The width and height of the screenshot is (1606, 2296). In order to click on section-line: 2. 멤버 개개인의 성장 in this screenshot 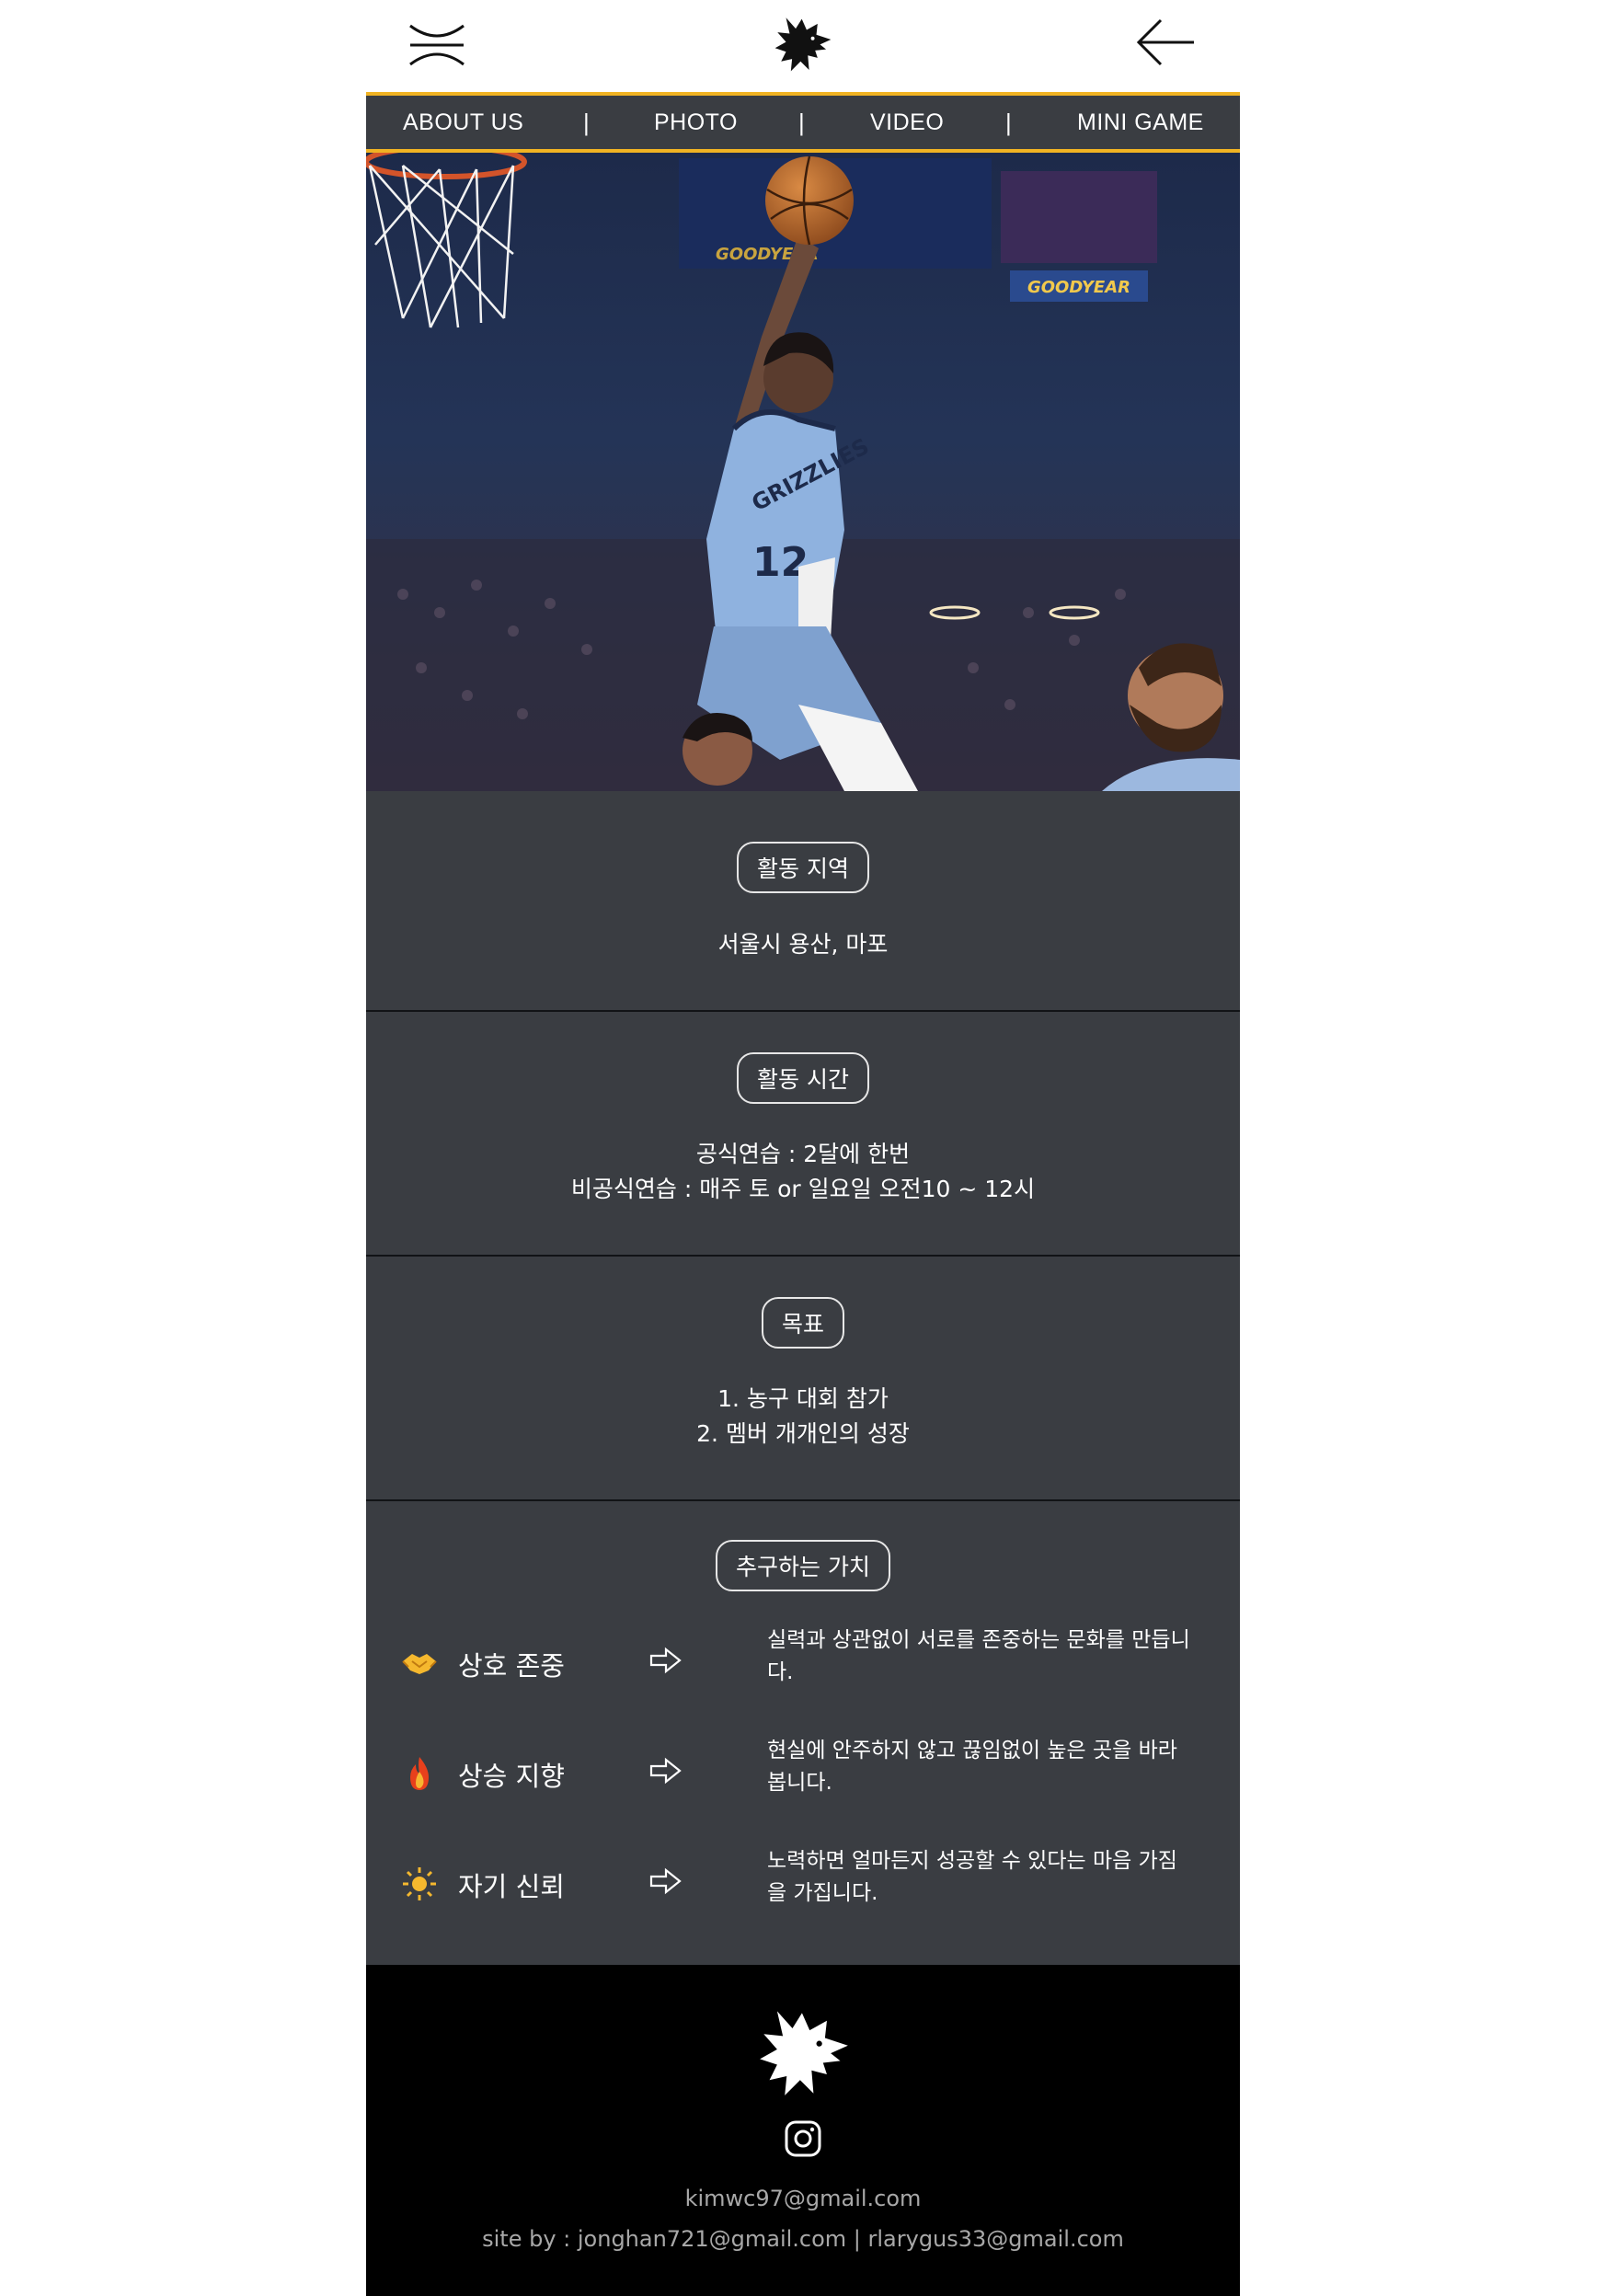, I will do `click(803, 1433)`.